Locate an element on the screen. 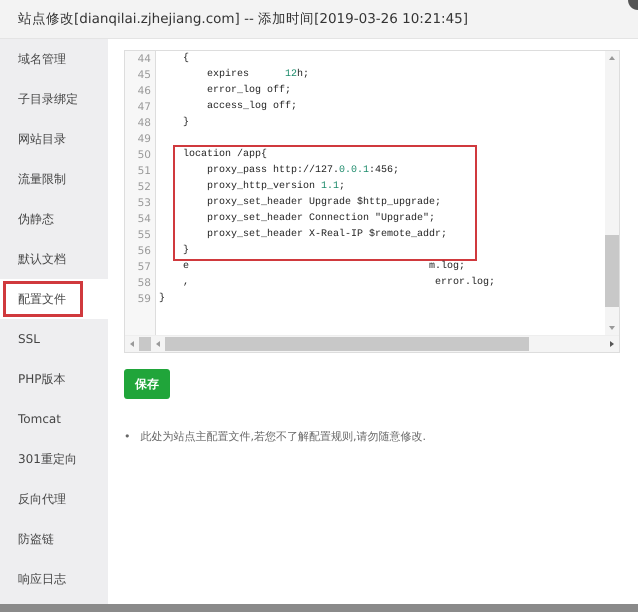 This screenshot has height=612, width=638. code-line: e m.log; is located at coordinates (324, 267).